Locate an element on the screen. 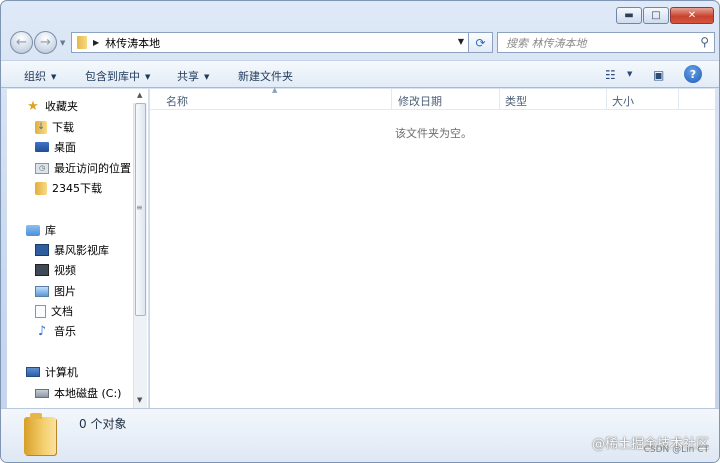  watermark-subtext: CSDN @Lin CT is located at coordinates (676, 450).